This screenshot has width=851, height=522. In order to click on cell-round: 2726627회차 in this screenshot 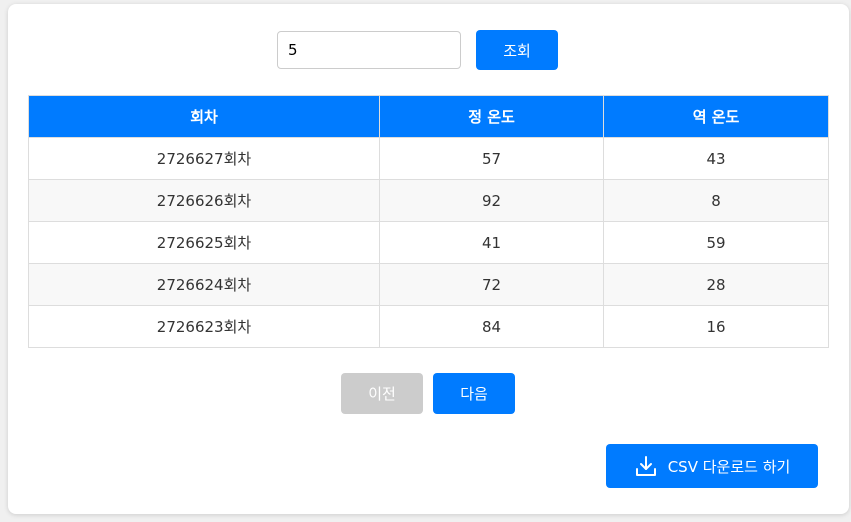, I will do `click(204, 158)`.